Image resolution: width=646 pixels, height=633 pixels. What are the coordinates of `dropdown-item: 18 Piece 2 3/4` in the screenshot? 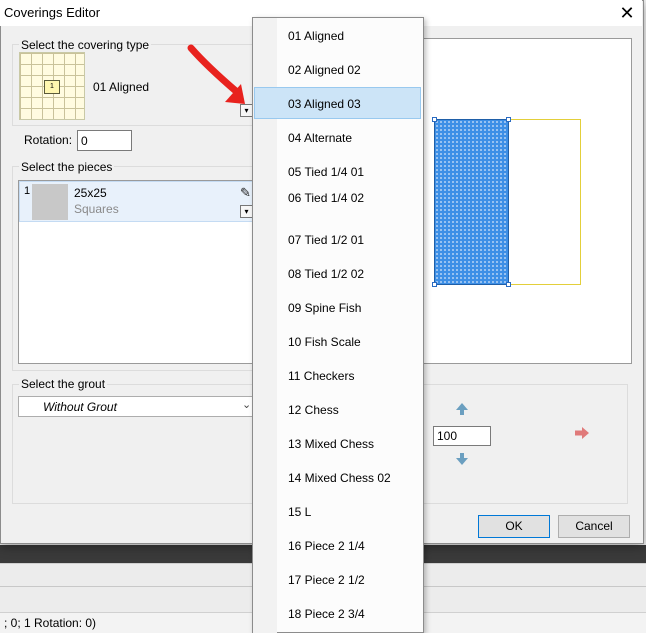 It's located at (326, 614).